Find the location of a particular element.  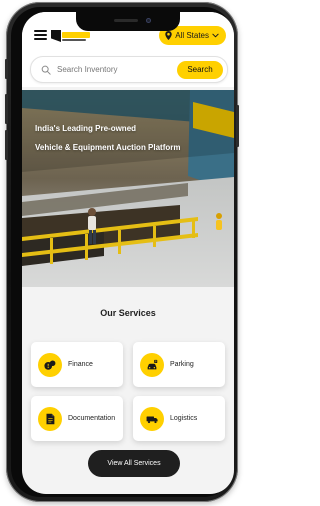

volume-up-button is located at coordinates (6, 109).